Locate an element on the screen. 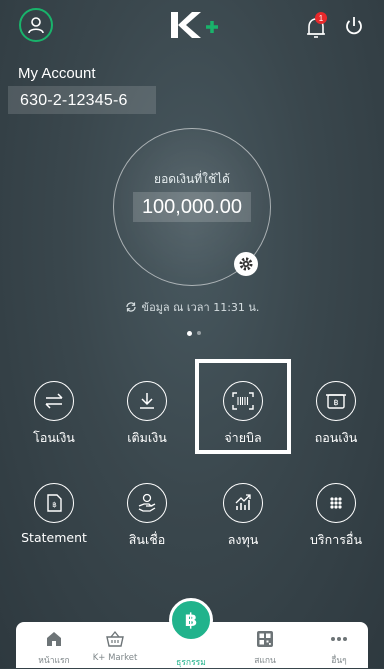  action-invest: ลงทุน is located at coordinates (243, 516).